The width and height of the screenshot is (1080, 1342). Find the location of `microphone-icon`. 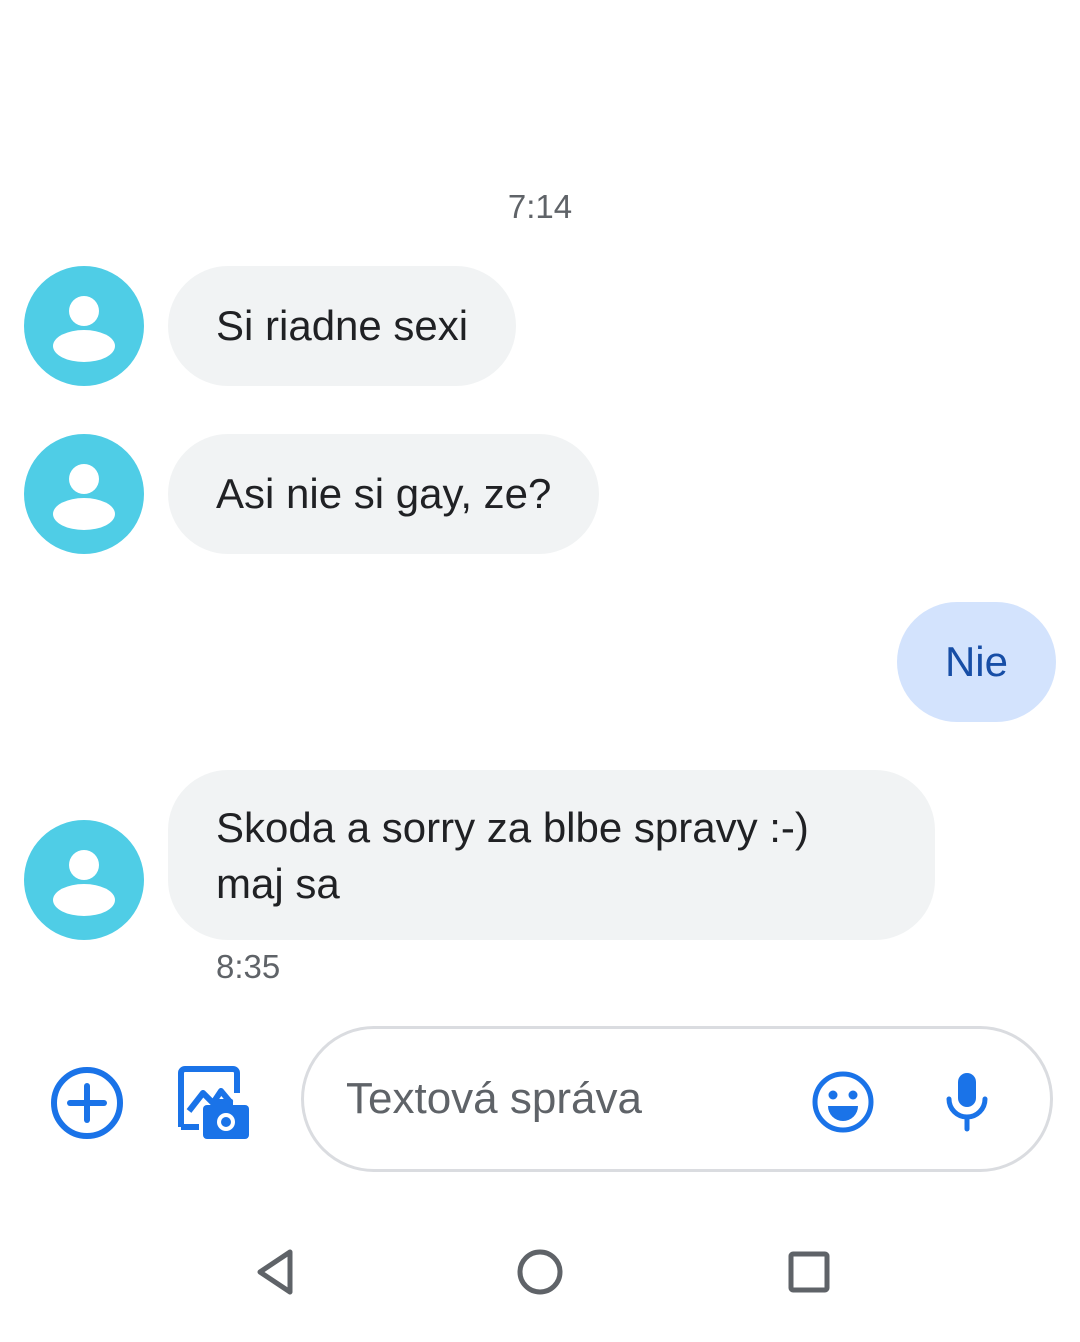

microphone-icon is located at coordinates (967, 1102).